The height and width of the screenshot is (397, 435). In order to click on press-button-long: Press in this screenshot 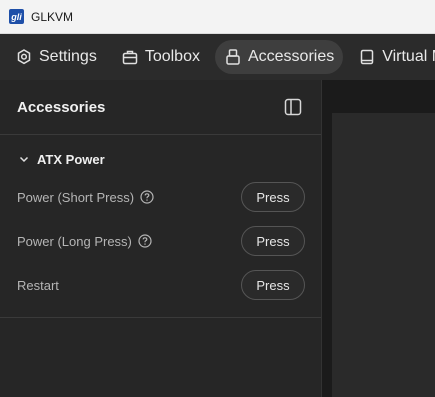, I will do `click(273, 241)`.